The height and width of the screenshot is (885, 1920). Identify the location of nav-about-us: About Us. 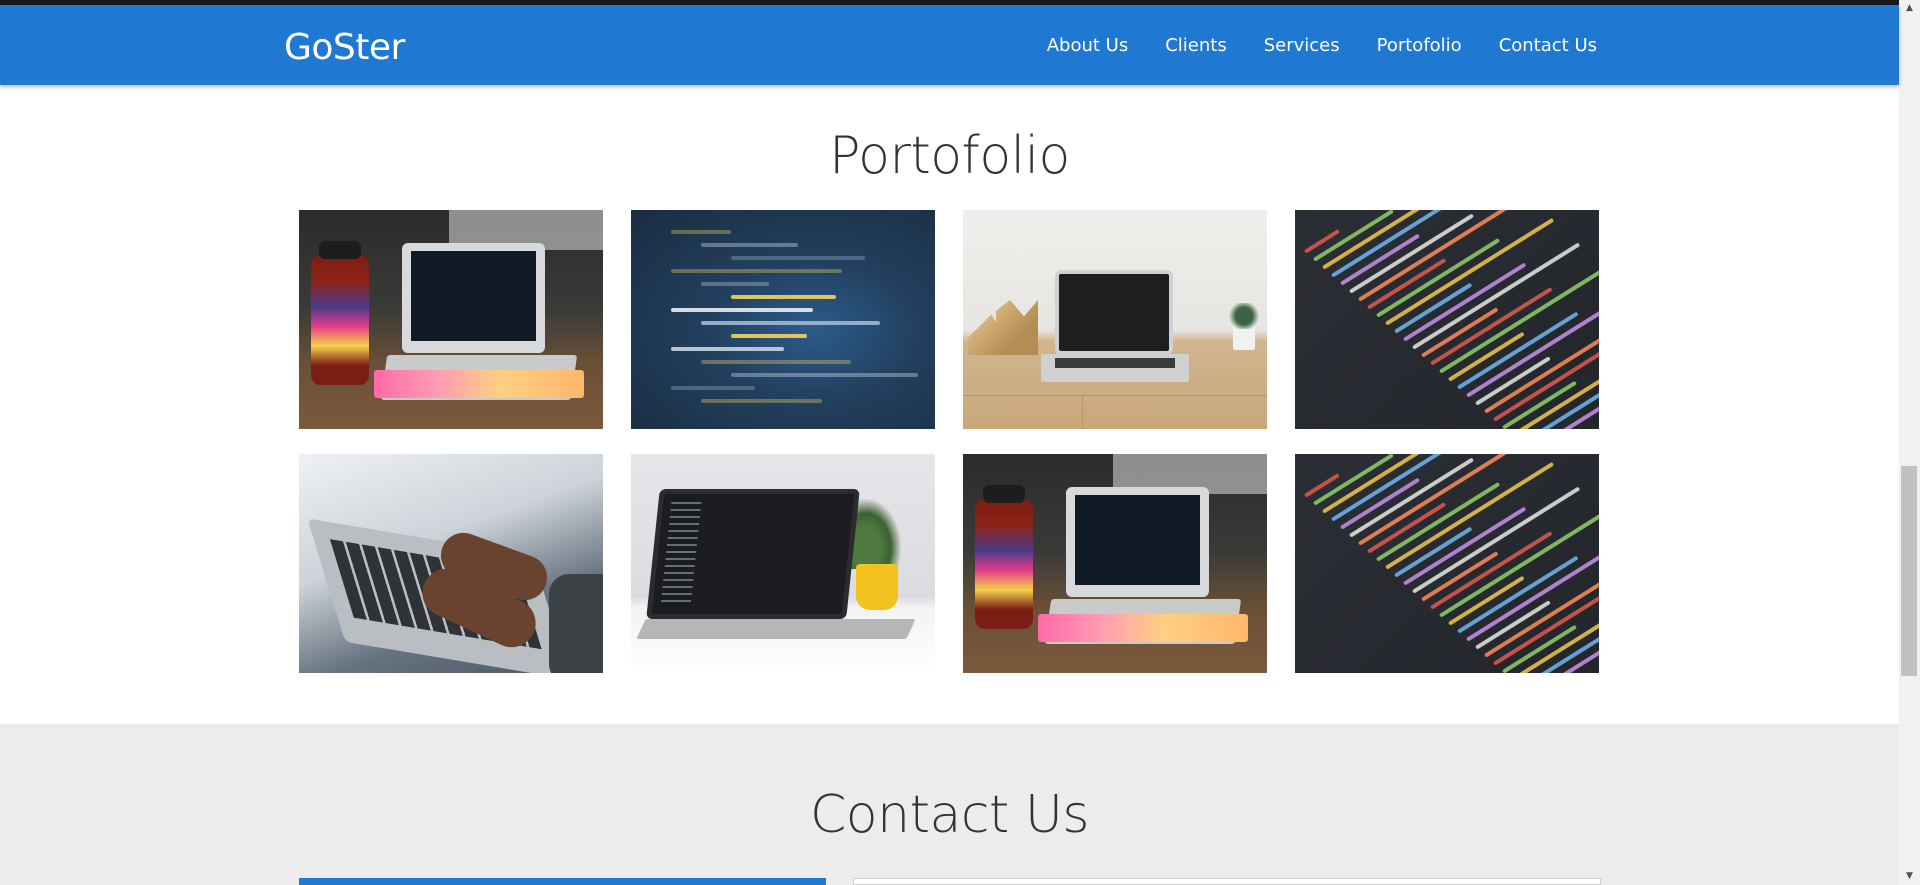
(1088, 45).